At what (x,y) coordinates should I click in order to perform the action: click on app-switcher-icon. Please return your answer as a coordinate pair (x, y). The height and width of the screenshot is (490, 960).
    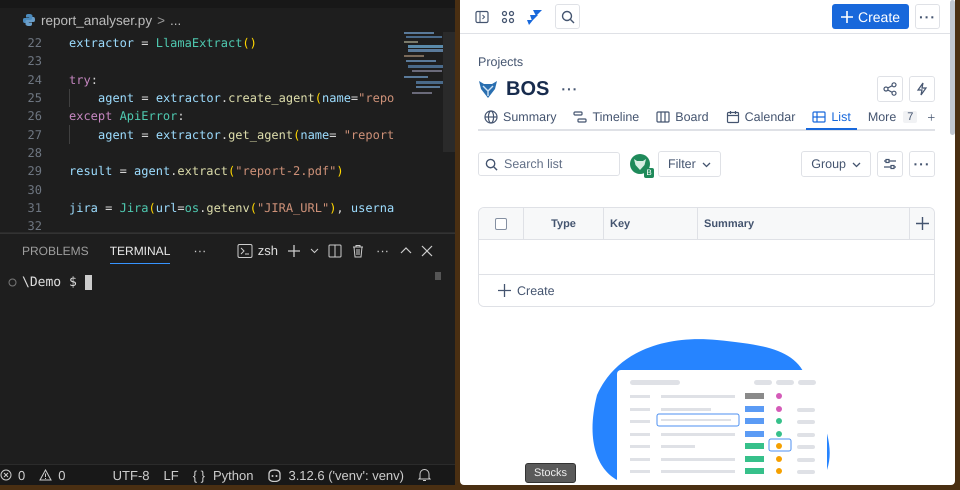
    Looking at the image, I should click on (508, 17).